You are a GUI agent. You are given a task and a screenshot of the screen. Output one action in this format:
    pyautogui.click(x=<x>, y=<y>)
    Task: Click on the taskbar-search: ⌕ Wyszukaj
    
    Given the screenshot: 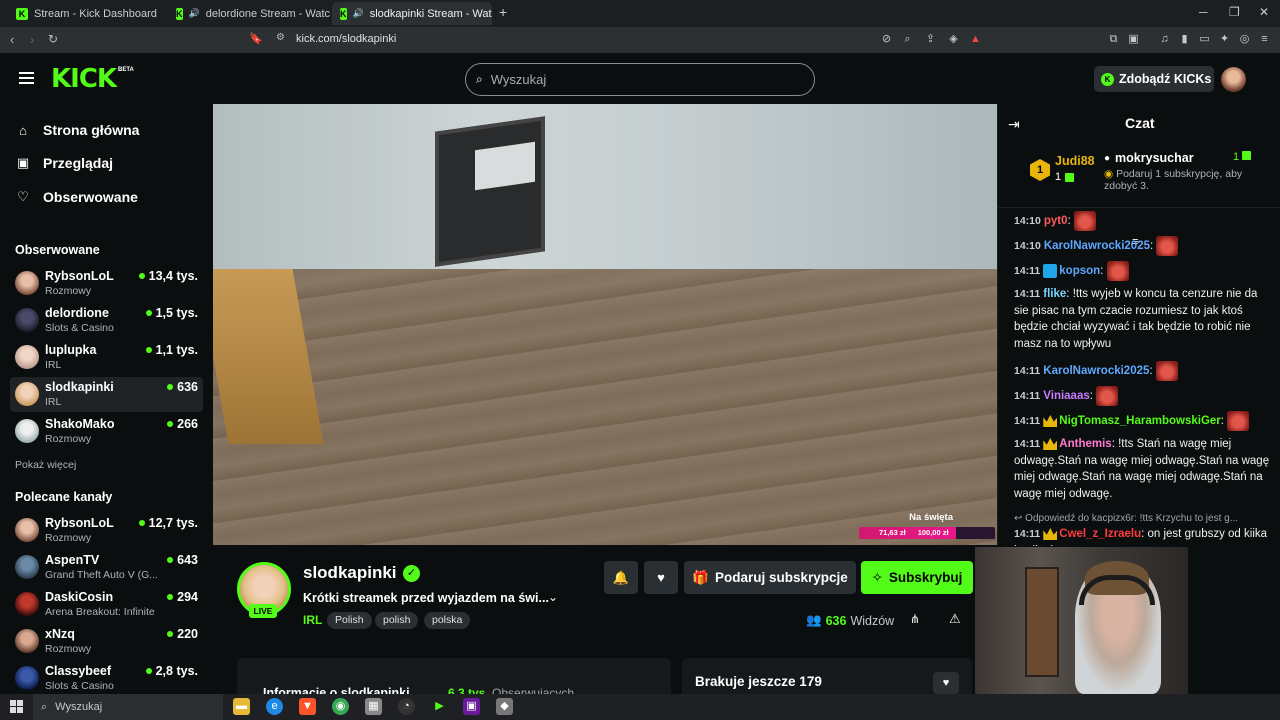 What is the action you would take?
    pyautogui.click(x=128, y=707)
    